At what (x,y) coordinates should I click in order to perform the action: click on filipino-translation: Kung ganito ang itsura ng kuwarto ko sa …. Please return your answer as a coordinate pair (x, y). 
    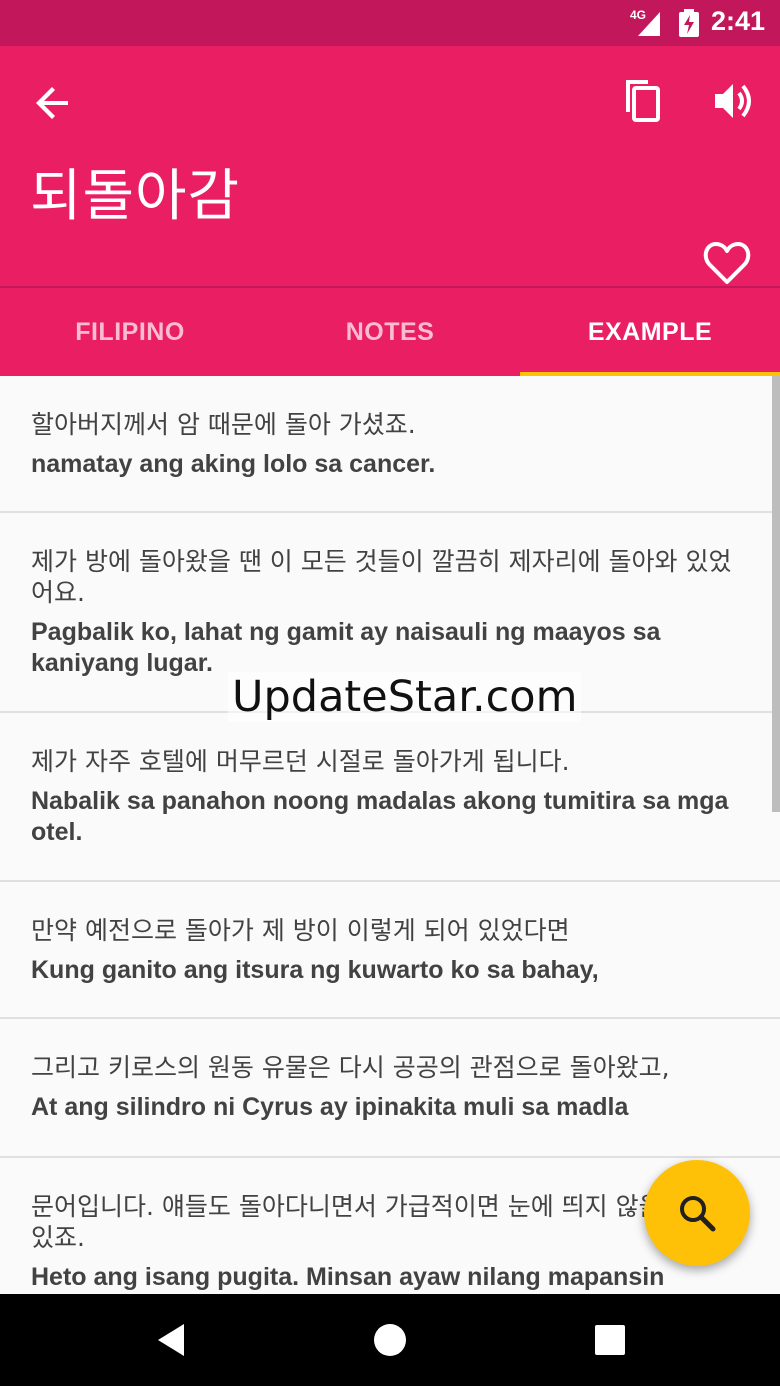
    Looking at the image, I should click on (315, 970).